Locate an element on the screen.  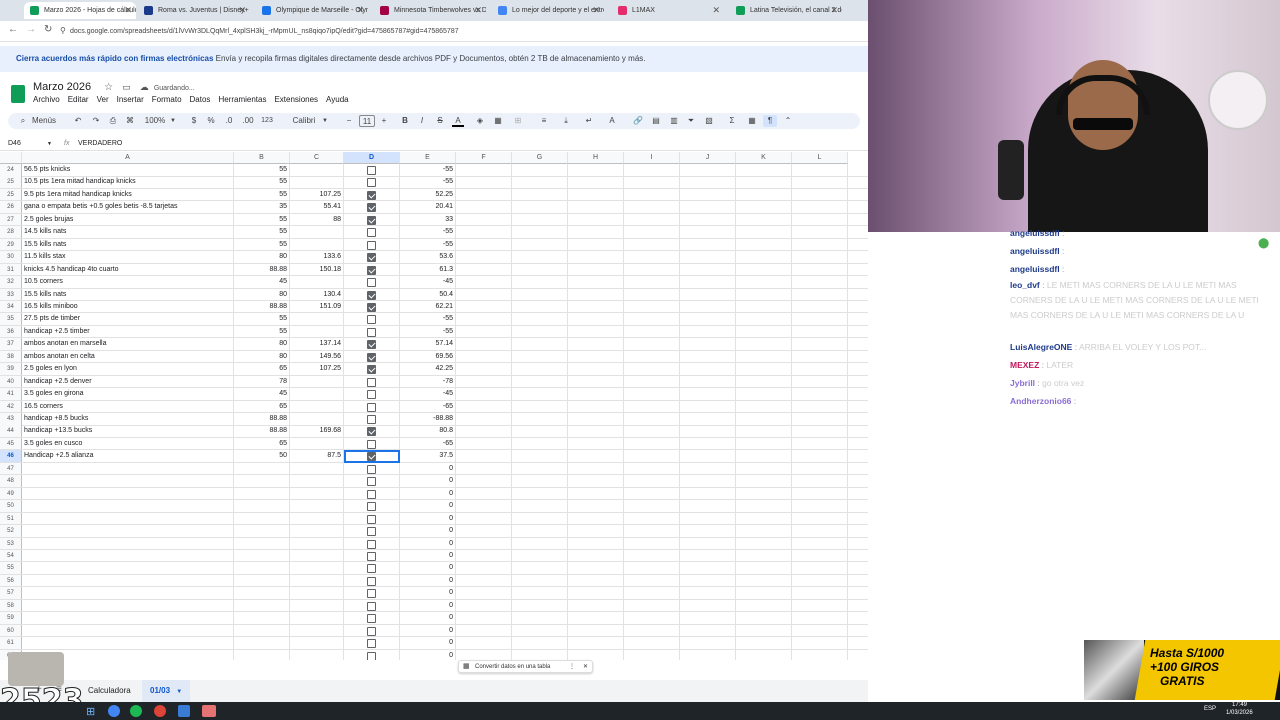
cell-e: 50.4 is located at coordinates (428, 294).